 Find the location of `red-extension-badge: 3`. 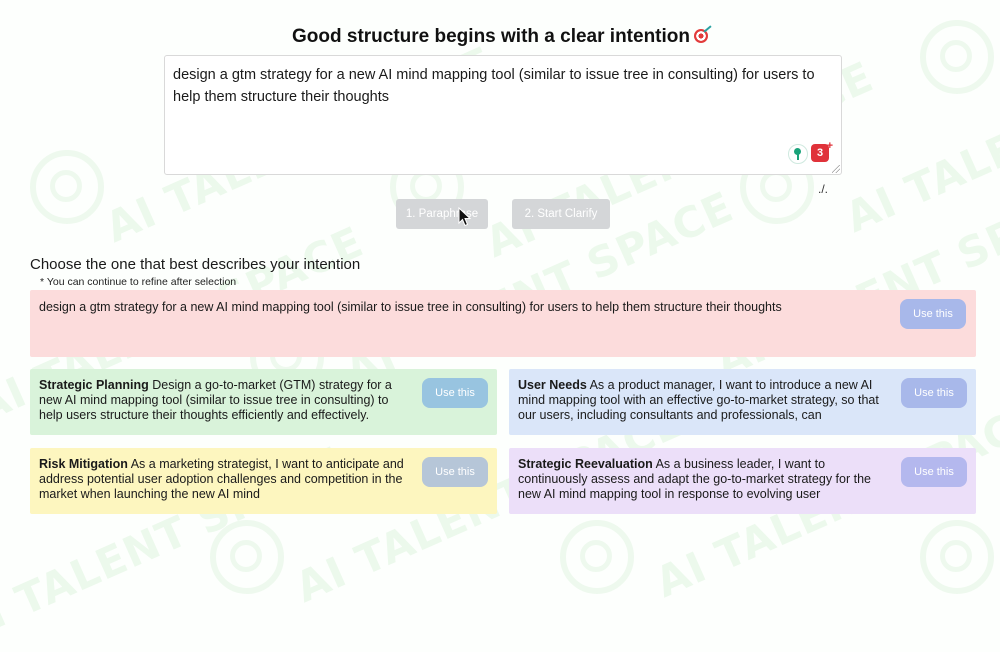

red-extension-badge: 3 is located at coordinates (820, 153).